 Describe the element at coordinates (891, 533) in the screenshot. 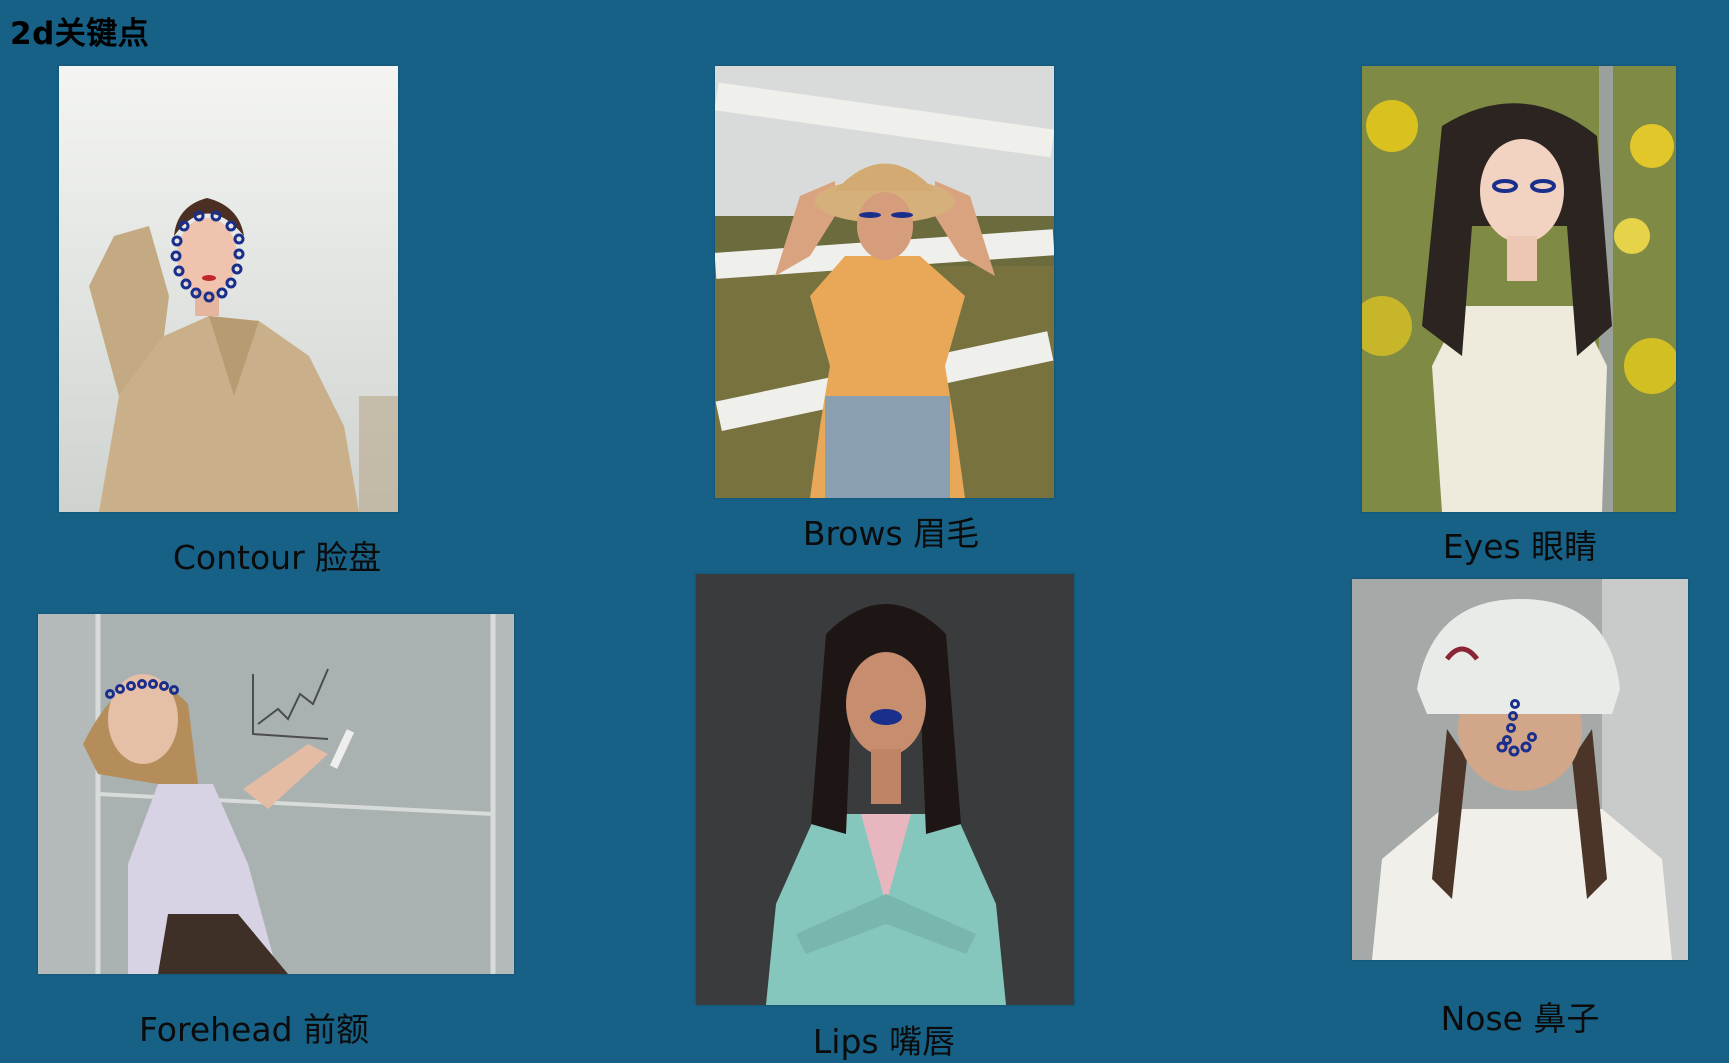

I see `brows-caption: Brows 眉毛` at that location.